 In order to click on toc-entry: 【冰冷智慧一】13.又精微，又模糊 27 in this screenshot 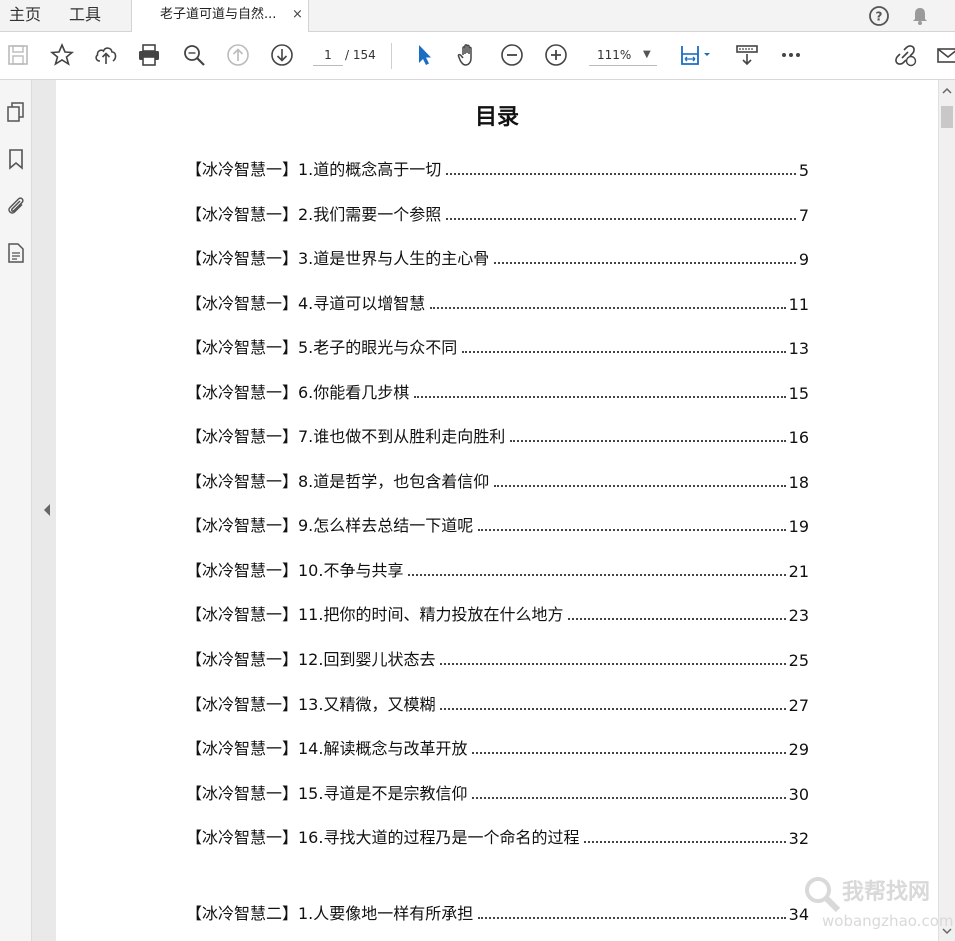, I will do `click(497, 703)`.